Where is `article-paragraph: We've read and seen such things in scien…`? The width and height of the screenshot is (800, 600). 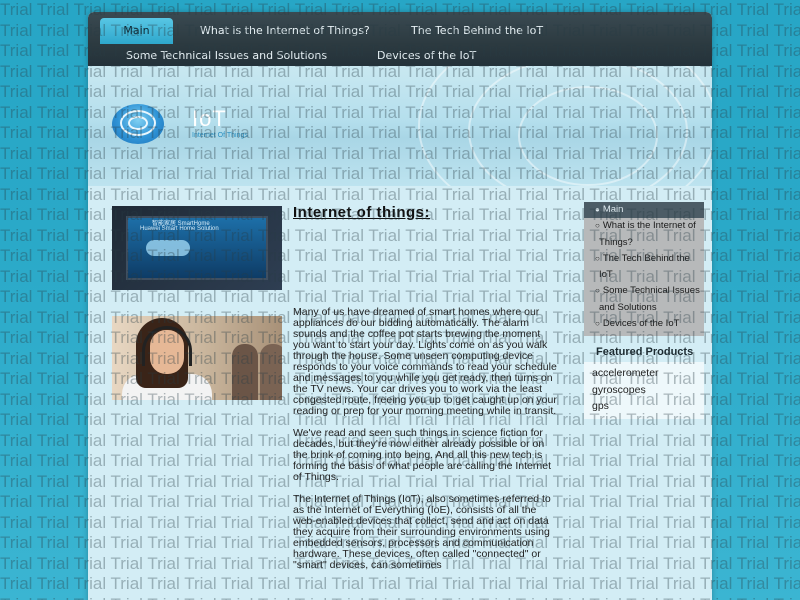
article-paragraph: We've read and seen such things in scien… is located at coordinates (422, 455).